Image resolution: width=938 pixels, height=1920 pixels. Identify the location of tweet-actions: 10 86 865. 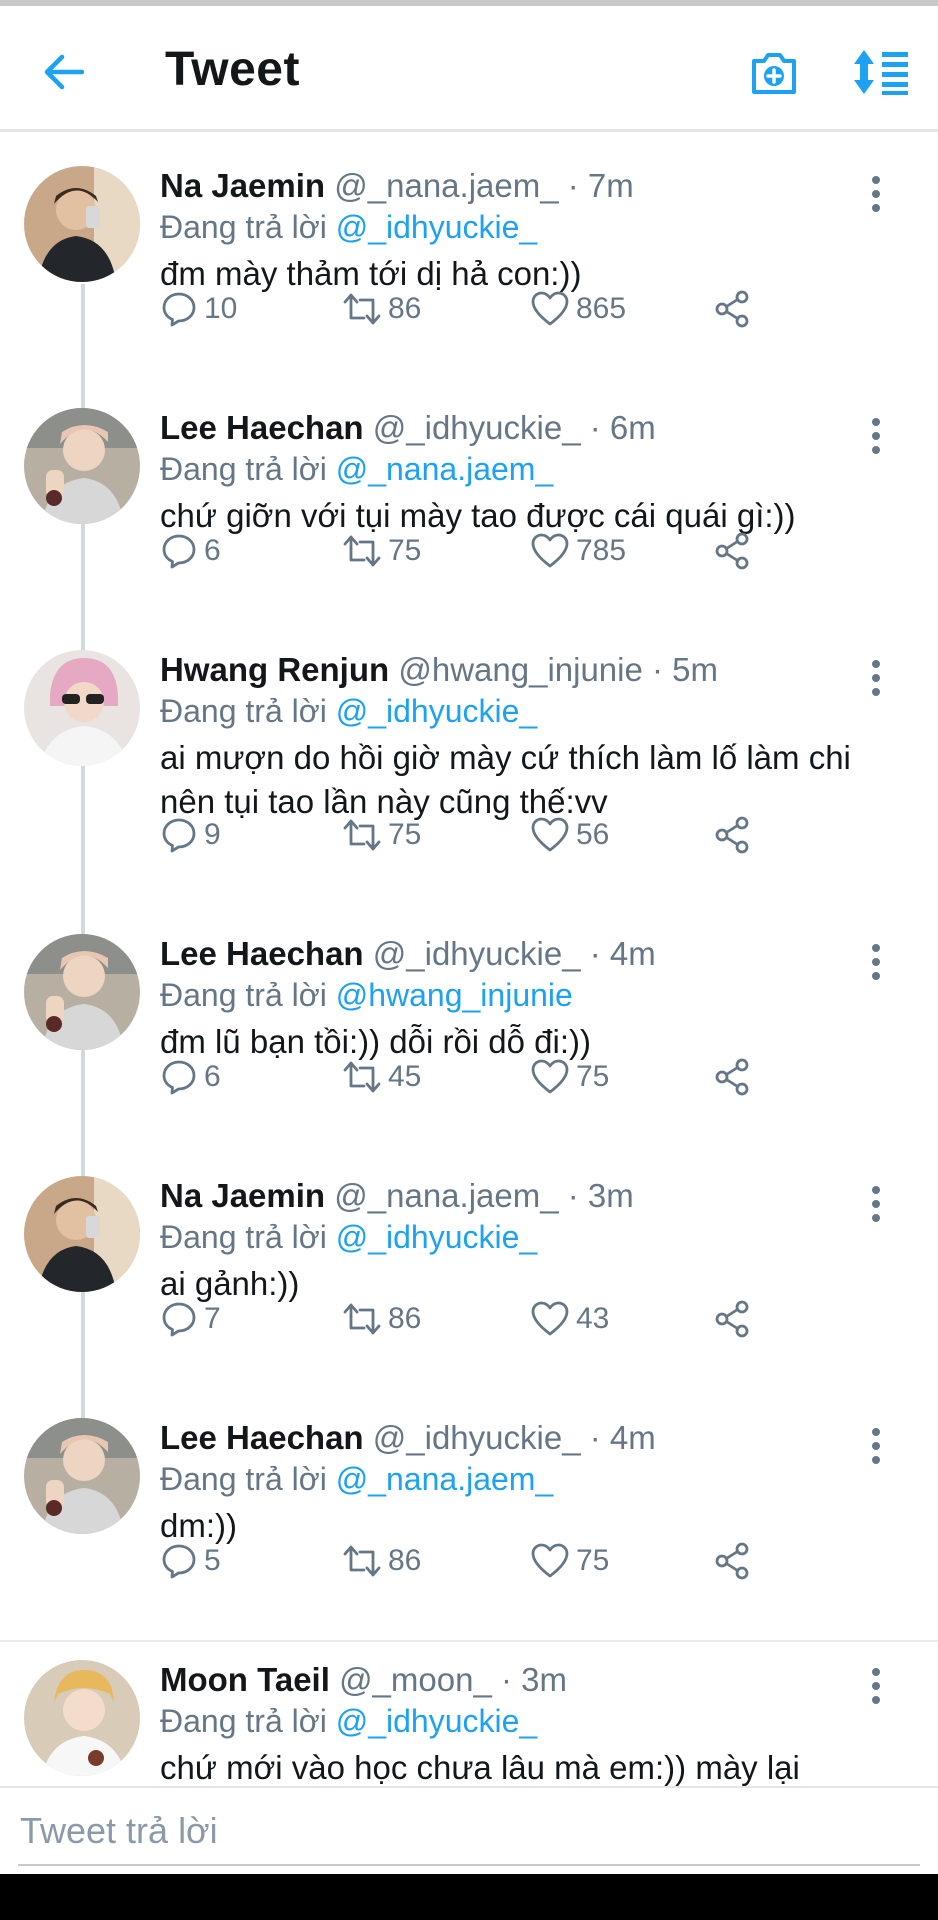
(460, 309).